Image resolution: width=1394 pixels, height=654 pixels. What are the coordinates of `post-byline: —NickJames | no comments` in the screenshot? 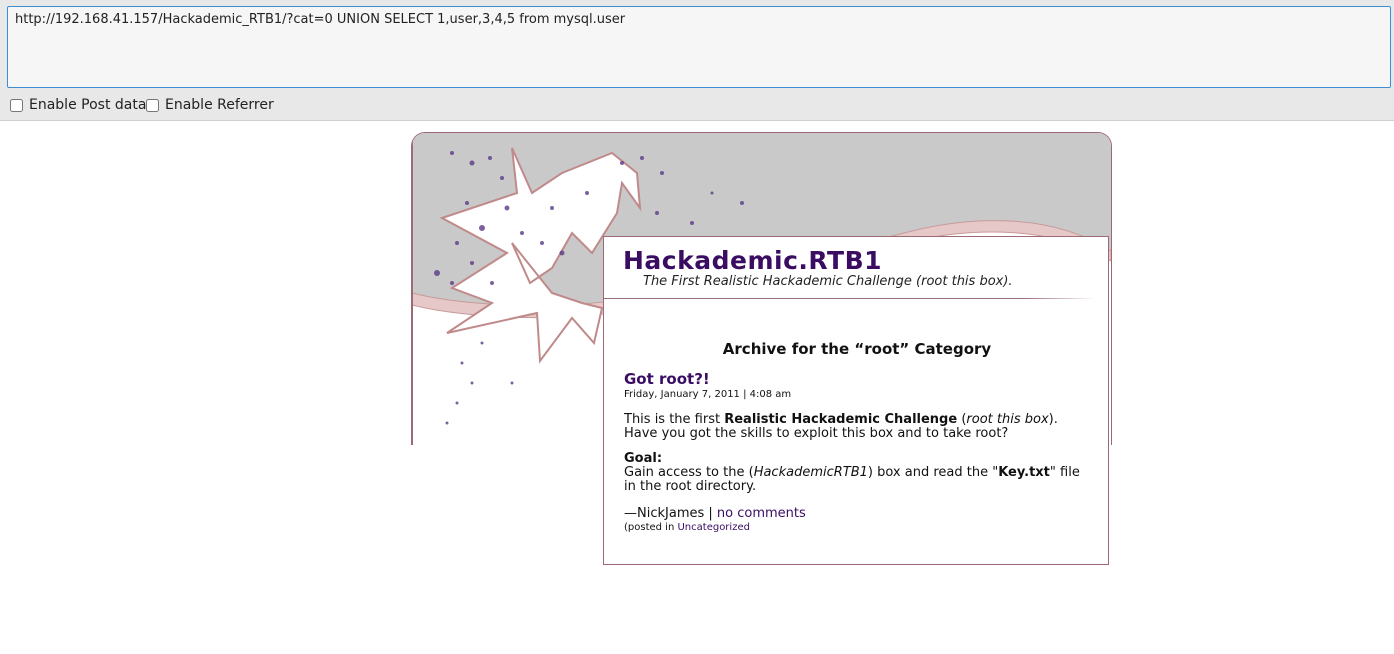 It's located at (715, 513).